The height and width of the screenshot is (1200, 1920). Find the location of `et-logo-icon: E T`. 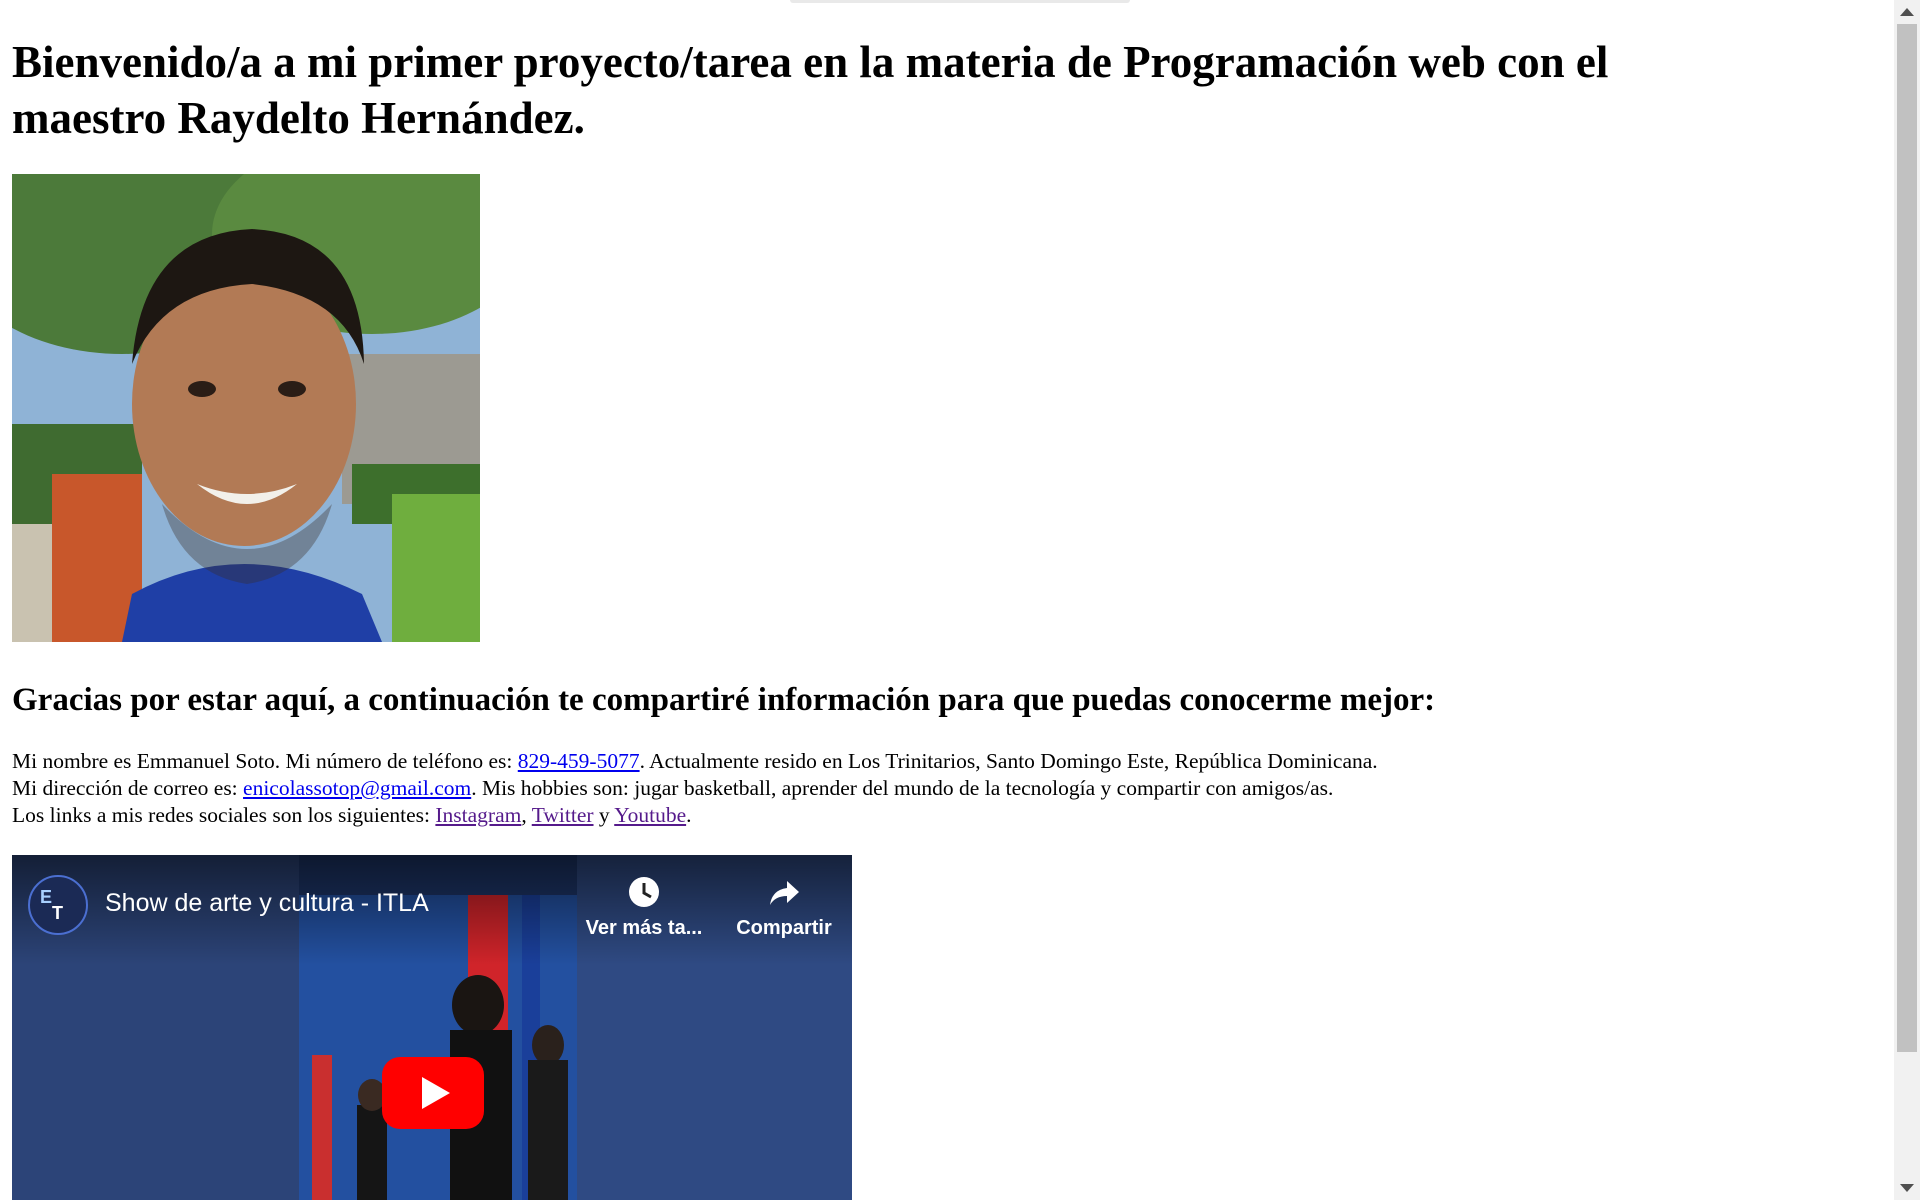

et-logo-icon: E T is located at coordinates (51, 905).